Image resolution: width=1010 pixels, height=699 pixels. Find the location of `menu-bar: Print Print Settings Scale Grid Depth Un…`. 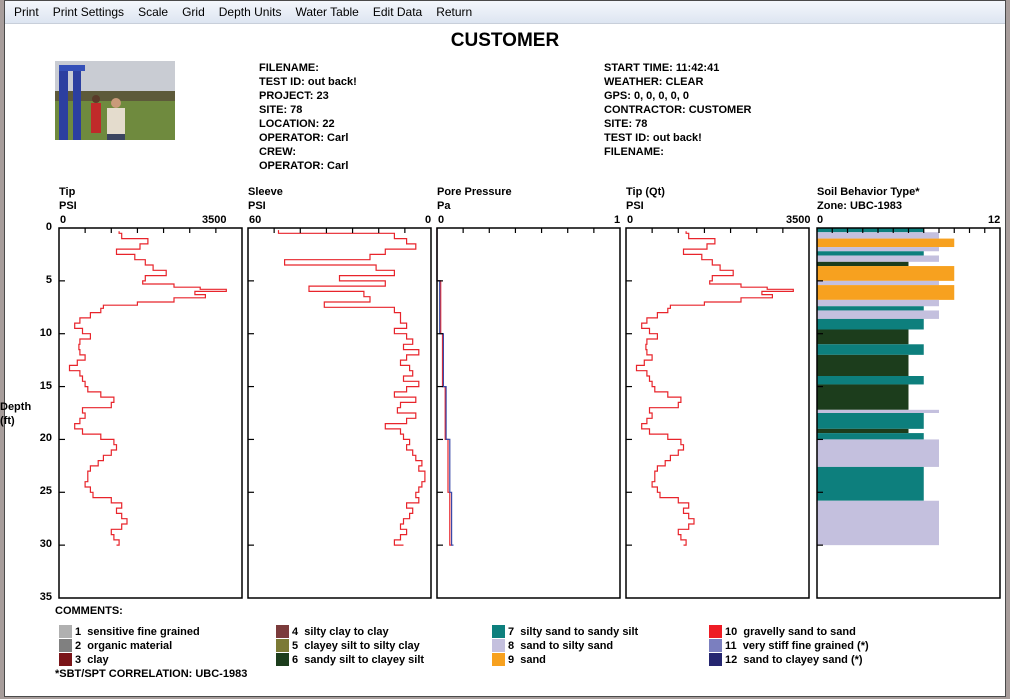

menu-bar: Print Print Settings Scale Grid Depth Un… is located at coordinates (505, 12).